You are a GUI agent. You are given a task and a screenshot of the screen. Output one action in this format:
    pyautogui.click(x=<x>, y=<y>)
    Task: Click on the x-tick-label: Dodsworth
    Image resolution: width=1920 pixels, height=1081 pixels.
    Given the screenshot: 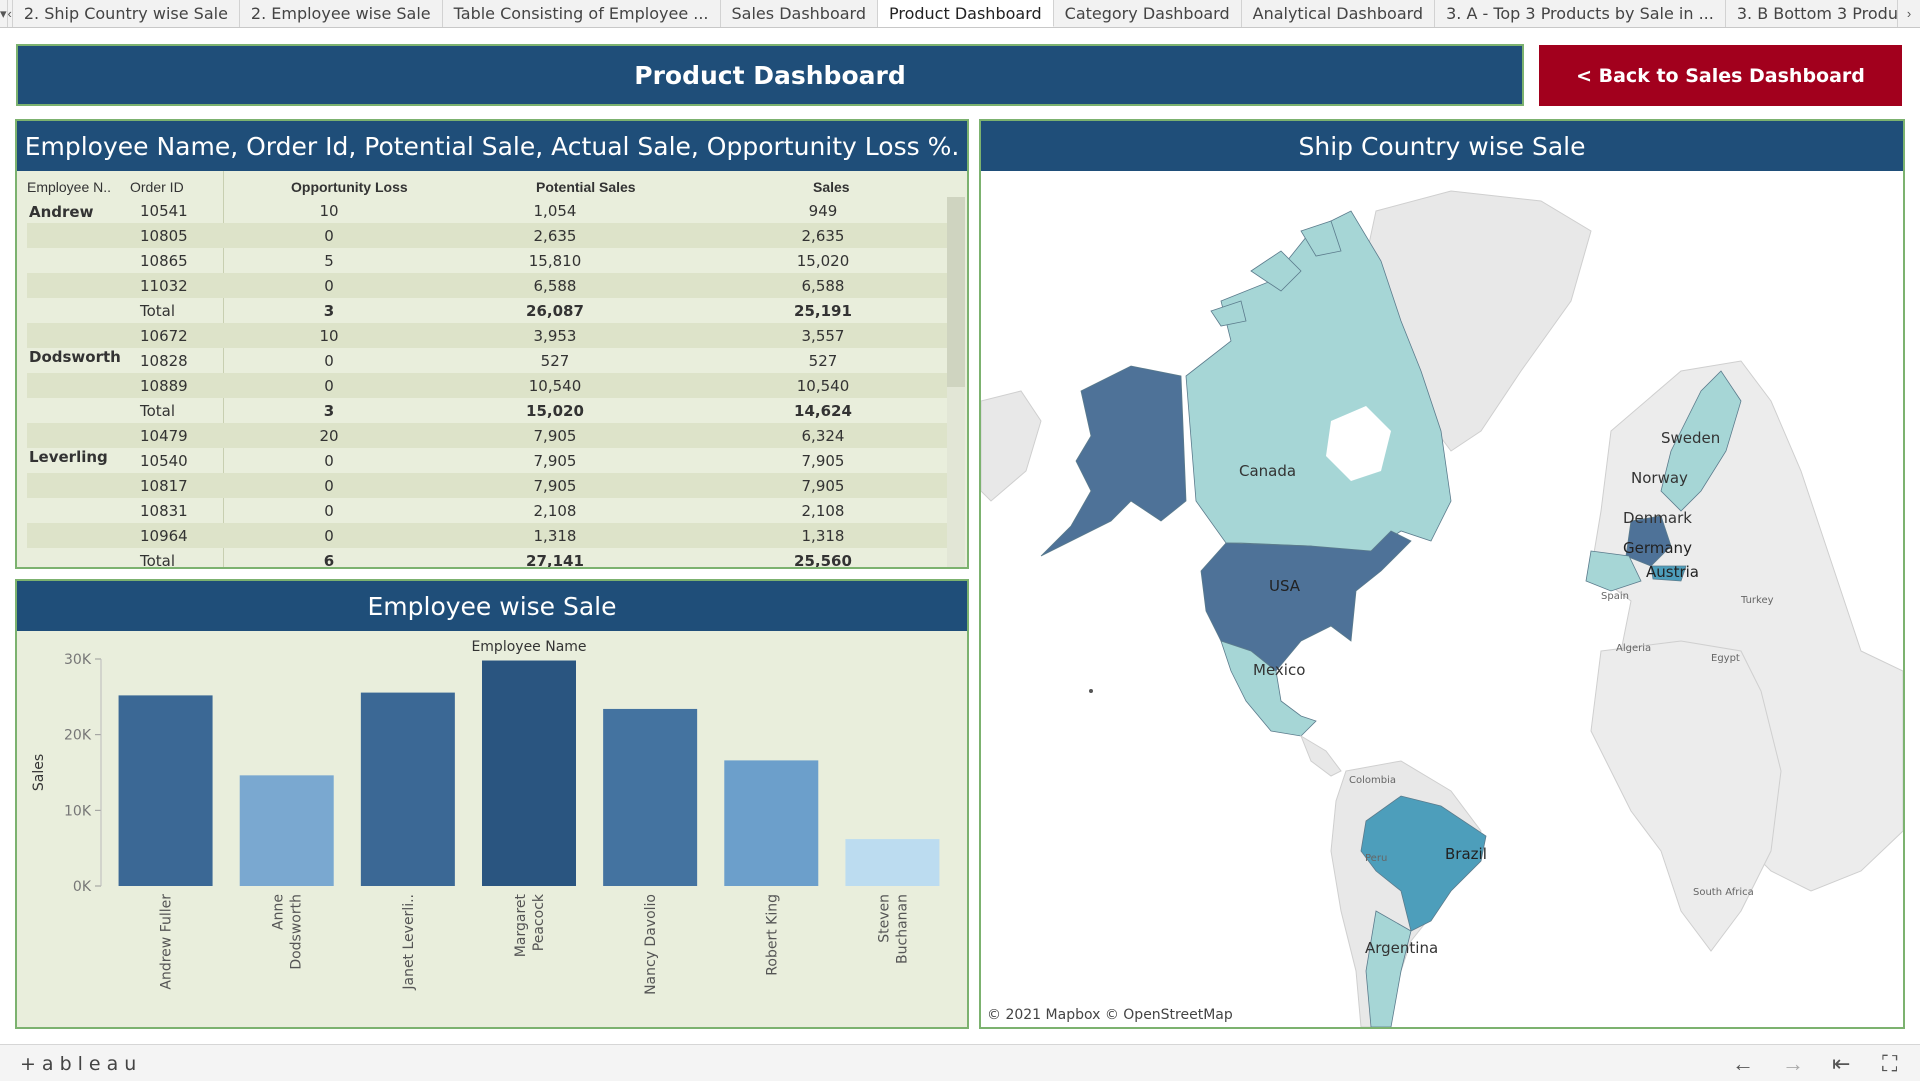 What is the action you would take?
    pyautogui.click(x=297, y=932)
    